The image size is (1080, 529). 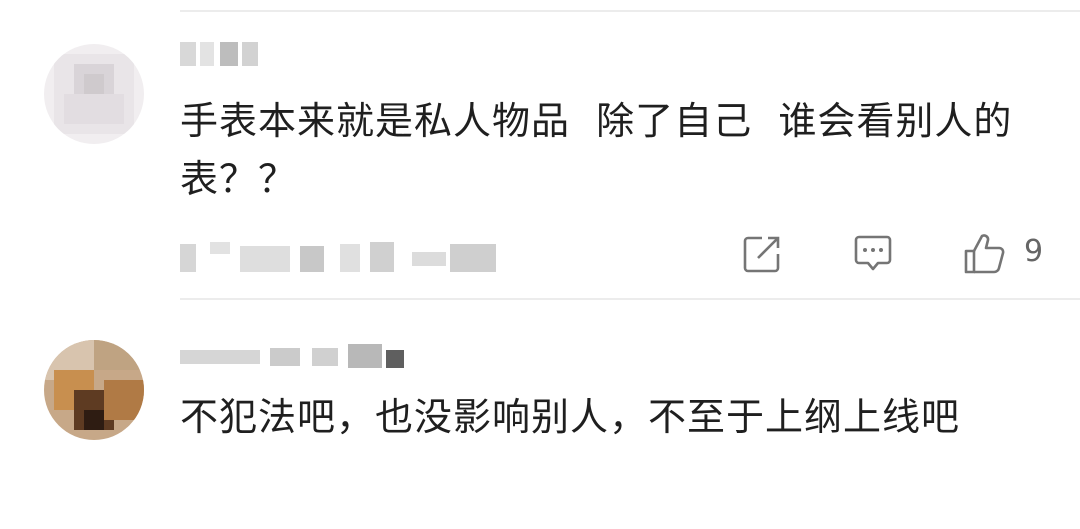 I want to click on comment-text: 不犯法吧，也没影响别人，不至于上纲上线吧, so click(x=570, y=417).